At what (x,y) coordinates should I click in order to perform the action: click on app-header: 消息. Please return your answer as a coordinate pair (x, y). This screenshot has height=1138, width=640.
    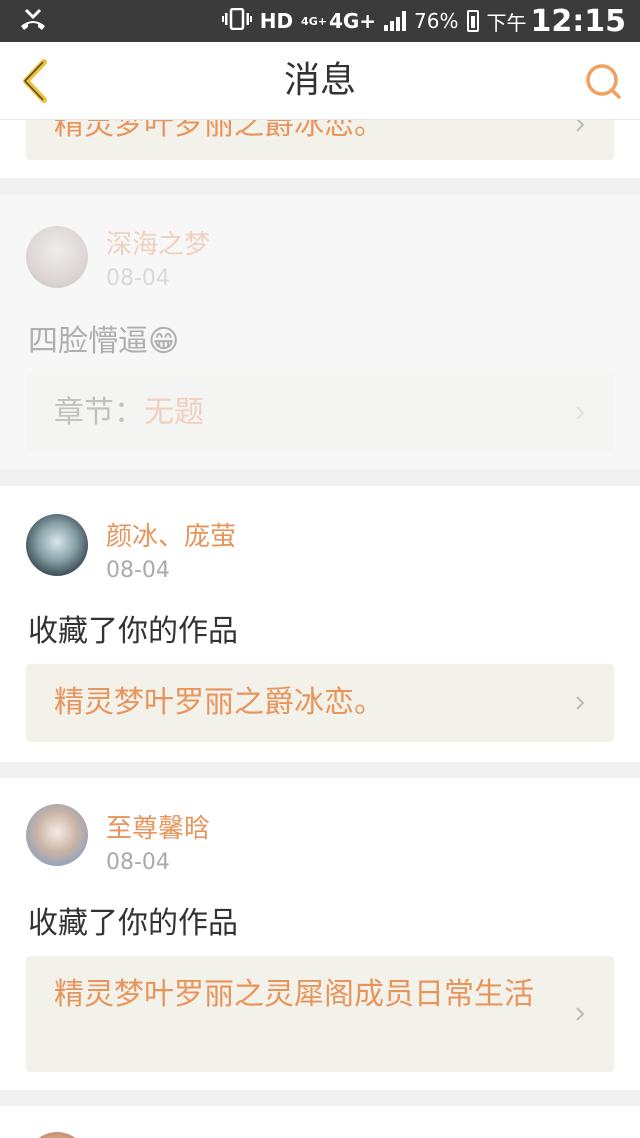
    Looking at the image, I should click on (320, 81).